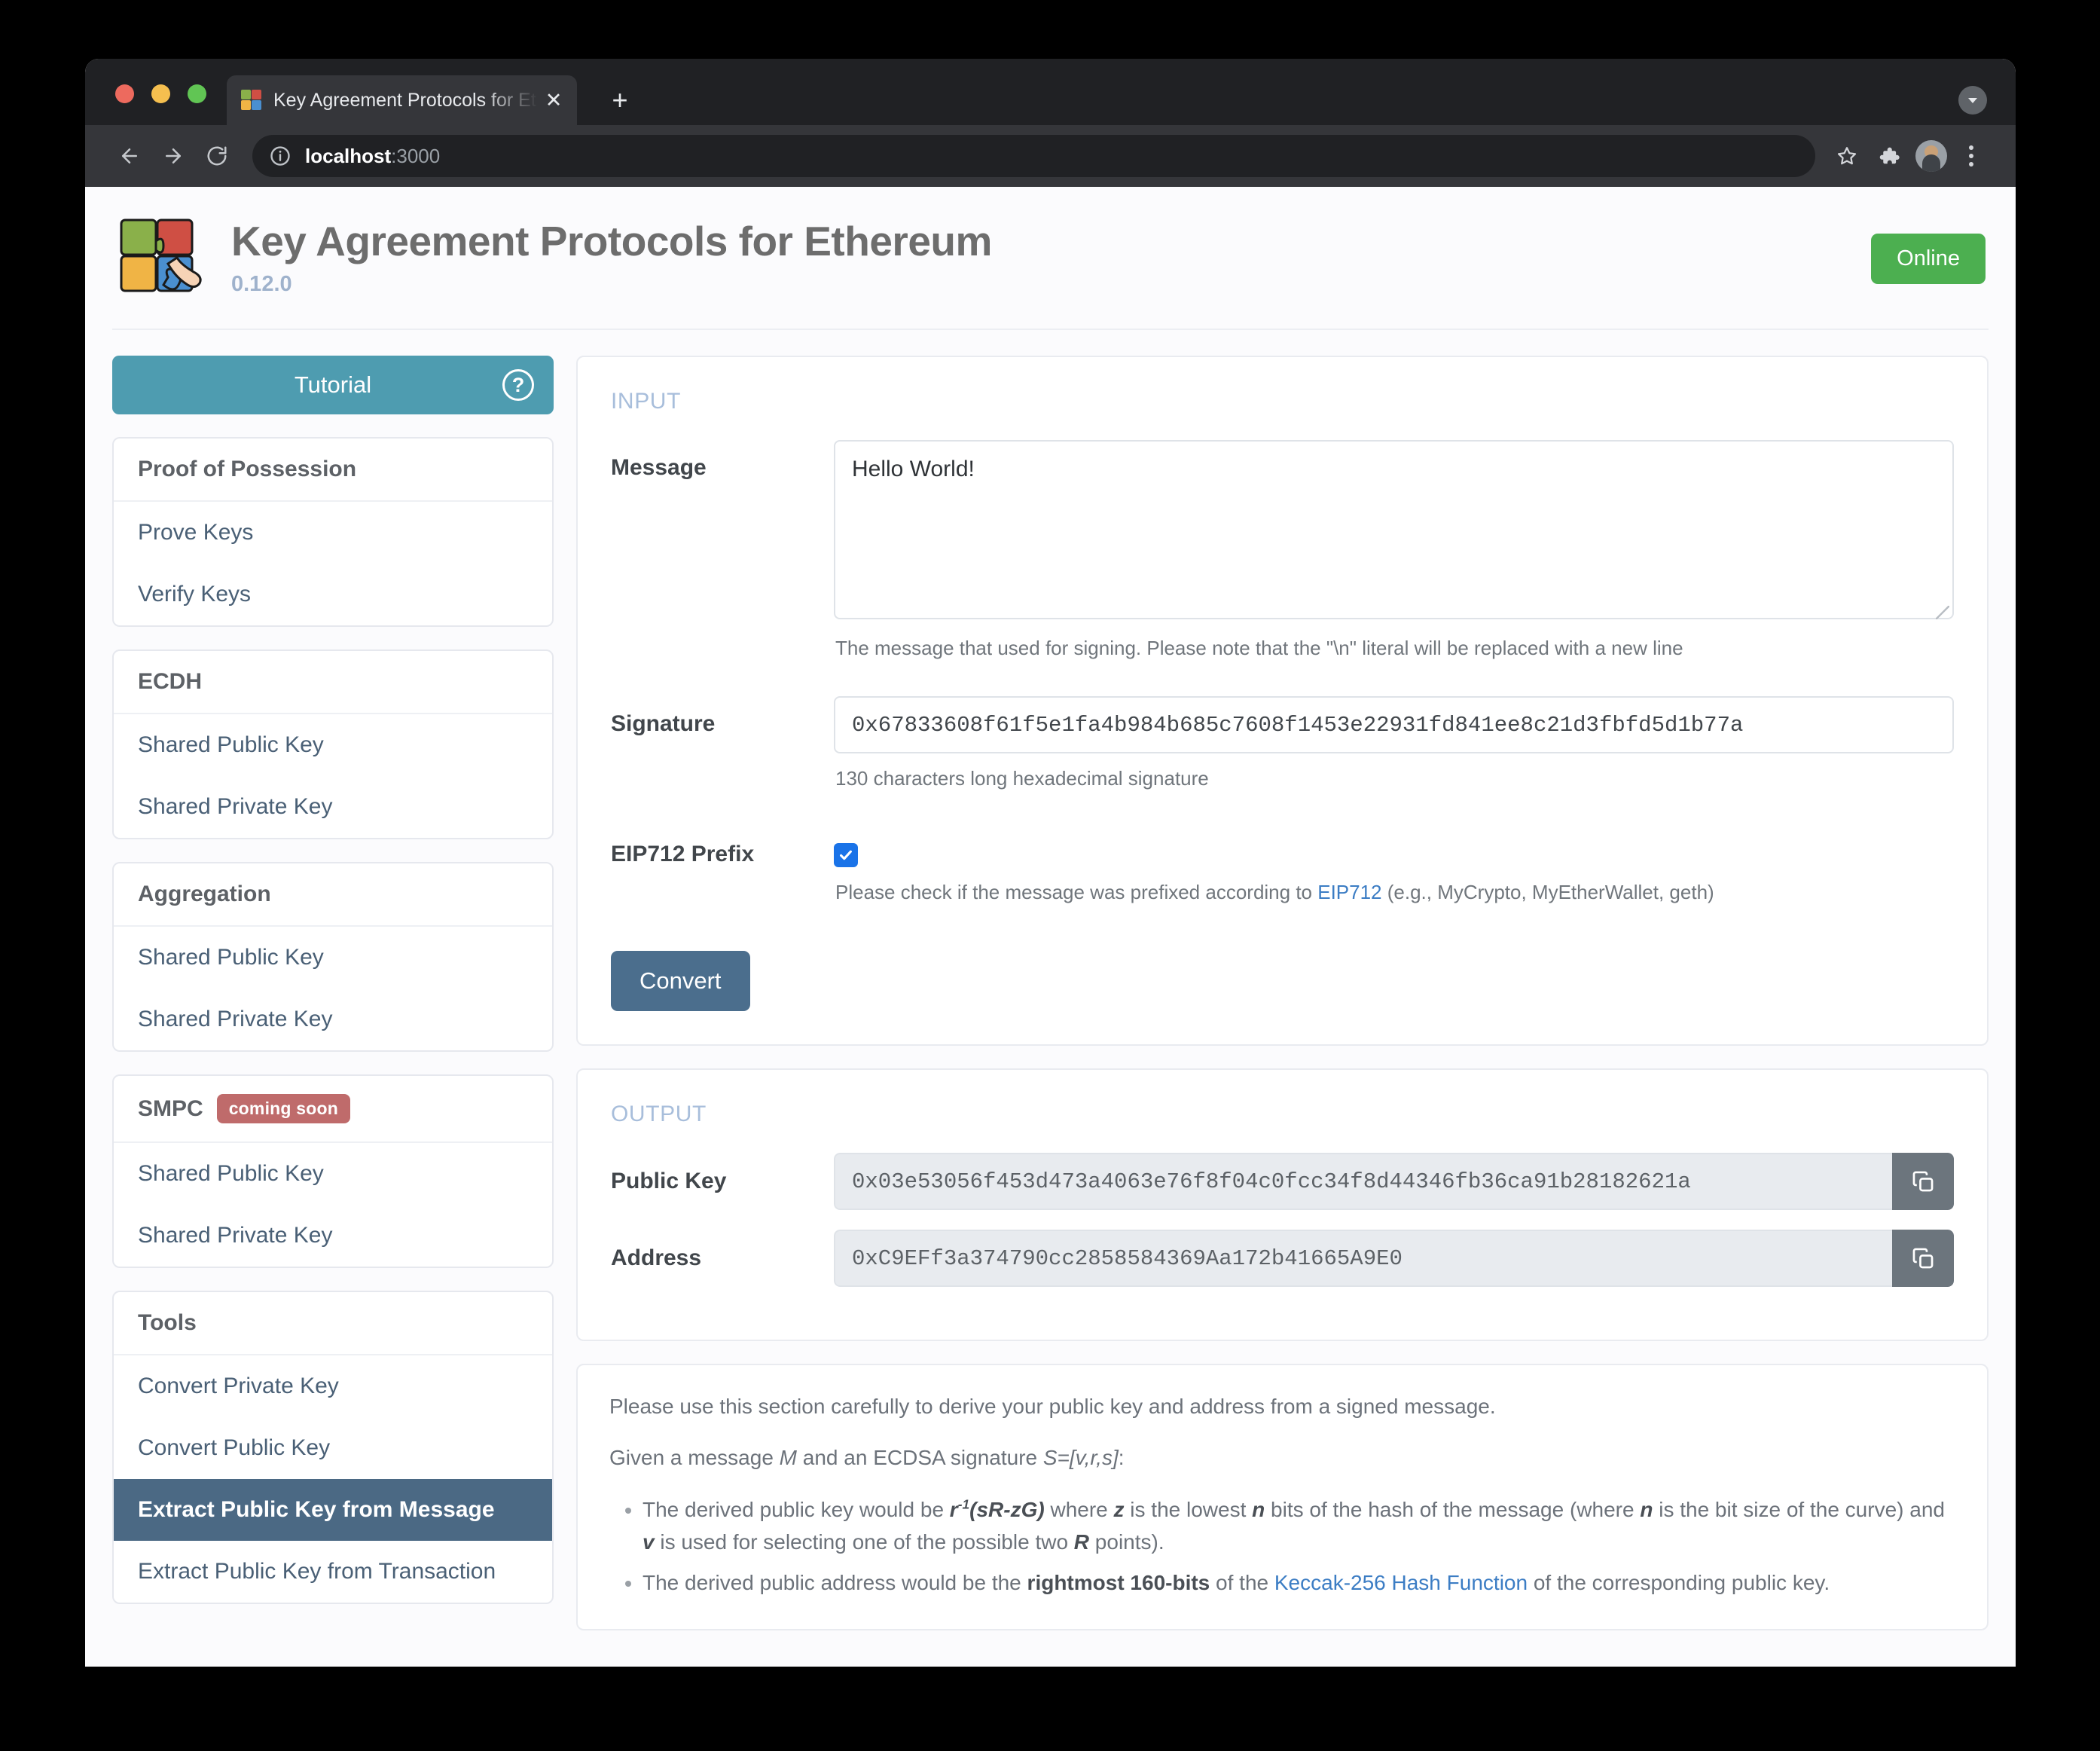 This screenshot has height=1751, width=2100. Describe the element at coordinates (333, 745) in the screenshot. I see `sidebar-item-ecdh-shared-public-key: Shared Public Key` at that location.